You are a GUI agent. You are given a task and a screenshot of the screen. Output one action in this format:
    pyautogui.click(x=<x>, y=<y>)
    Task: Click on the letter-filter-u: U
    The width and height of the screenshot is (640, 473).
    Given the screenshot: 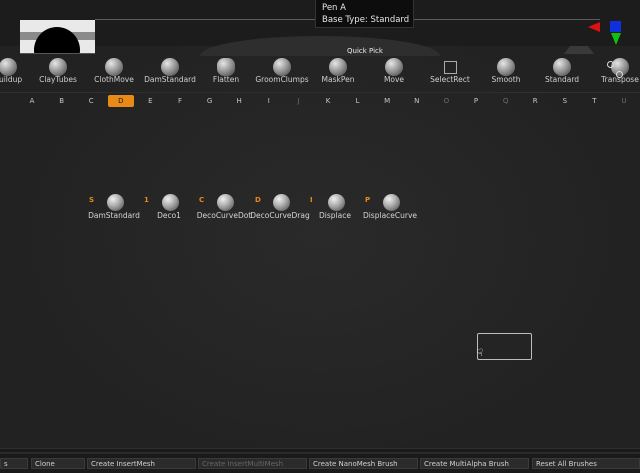 What is the action you would take?
    pyautogui.click(x=624, y=101)
    